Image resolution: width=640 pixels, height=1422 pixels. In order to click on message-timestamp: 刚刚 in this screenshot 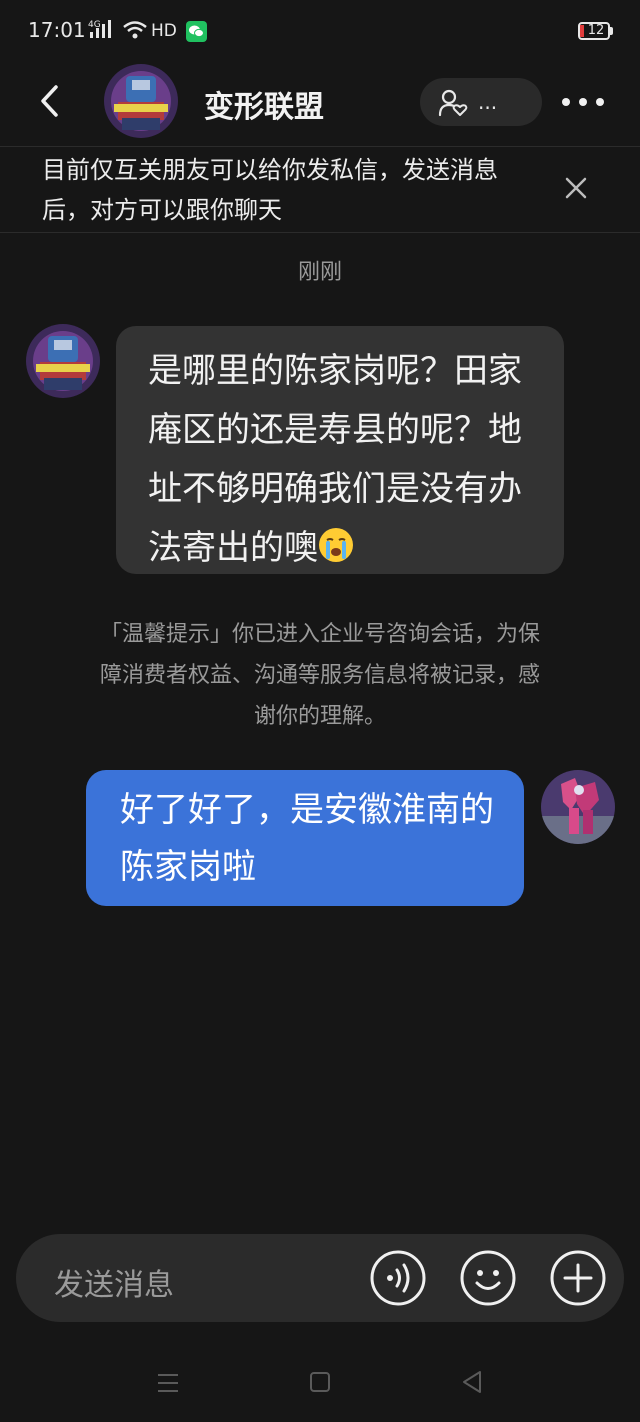, I will do `click(319, 272)`.